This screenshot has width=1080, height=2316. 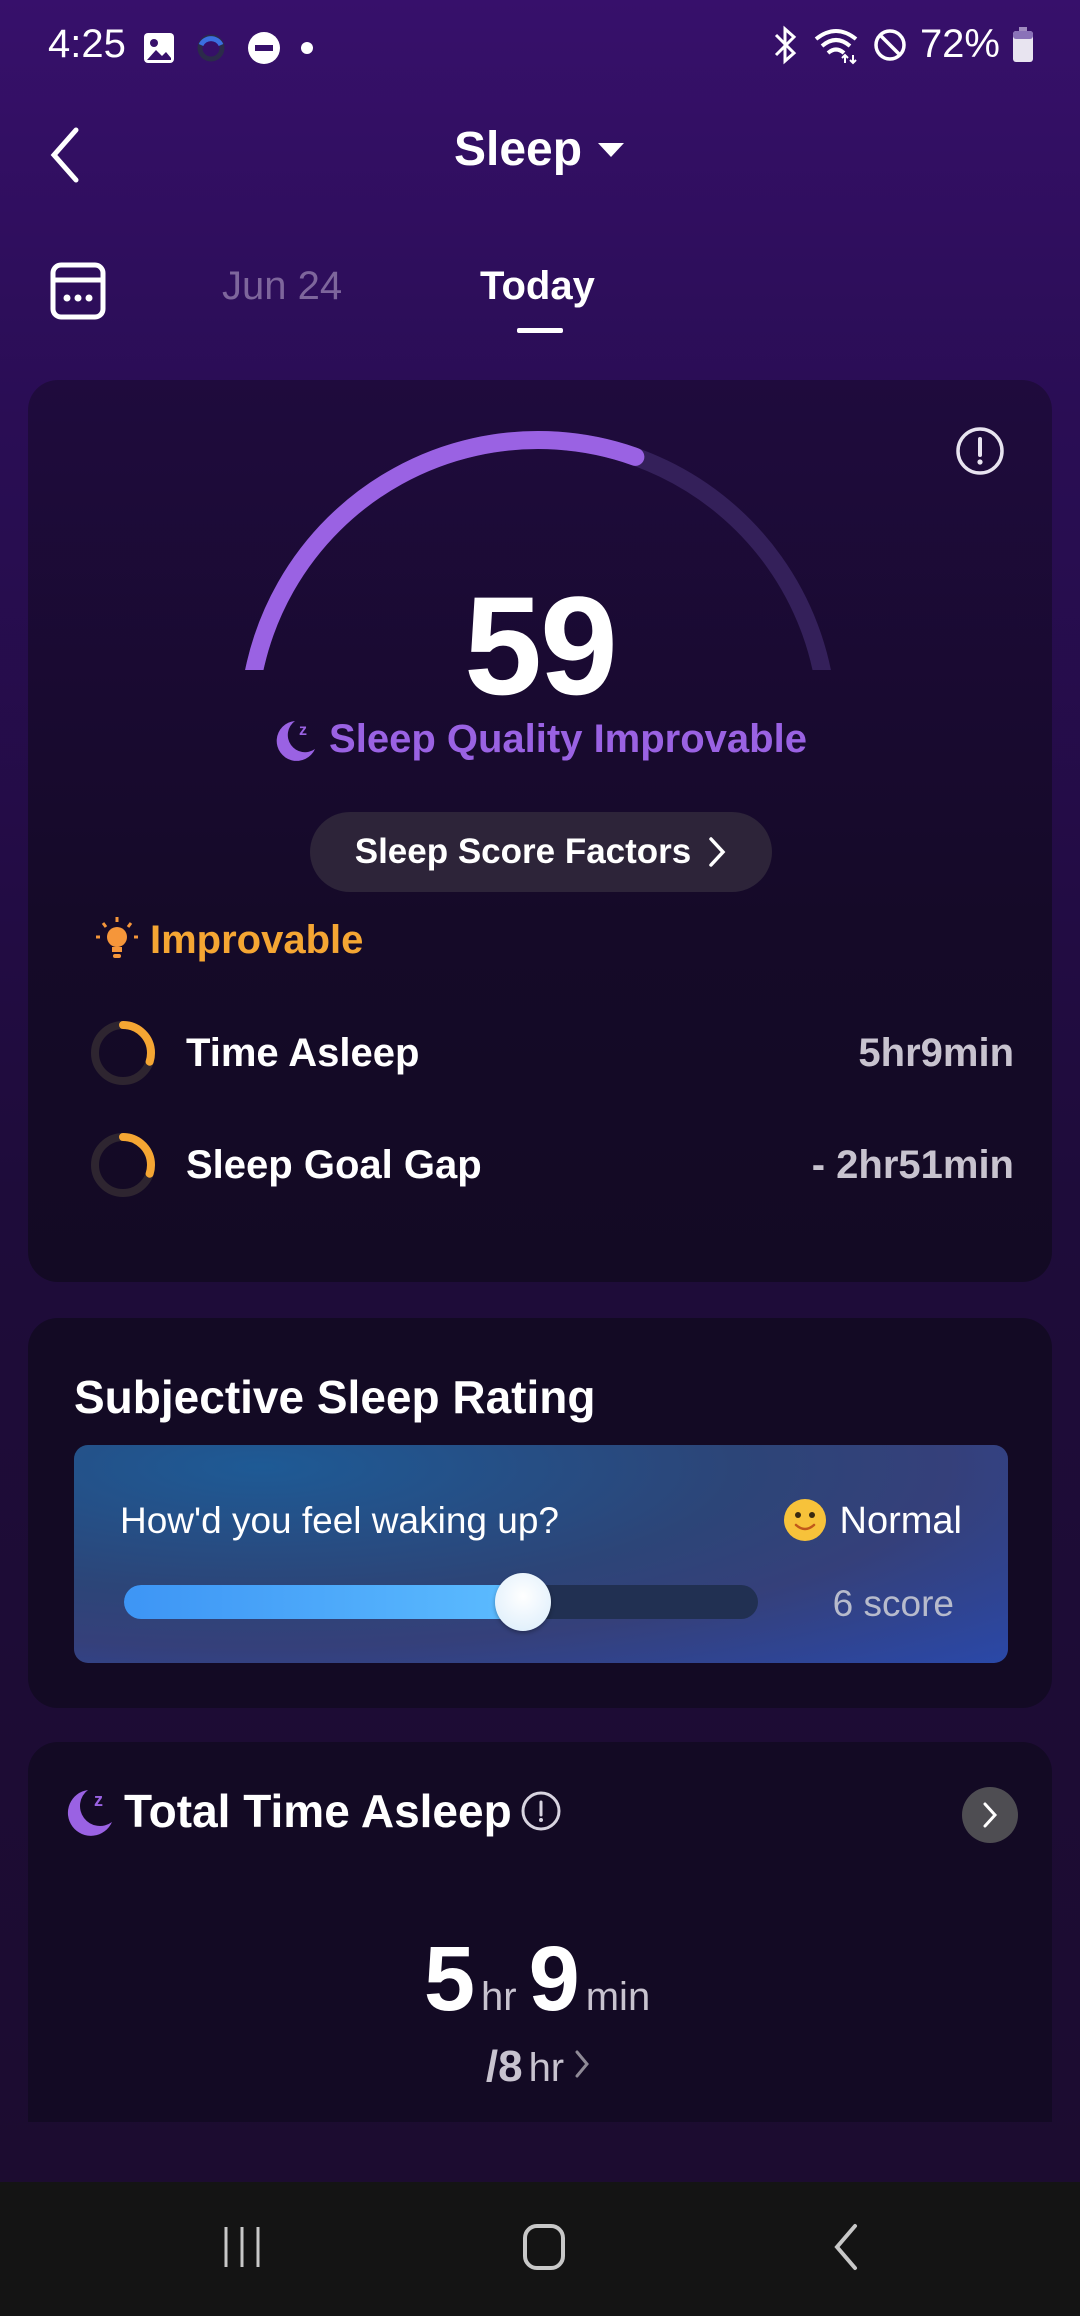 What do you see at coordinates (523, 851) in the screenshot?
I see `sleep-score-factors-label: Sleep Score Factors` at bounding box center [523, 851].